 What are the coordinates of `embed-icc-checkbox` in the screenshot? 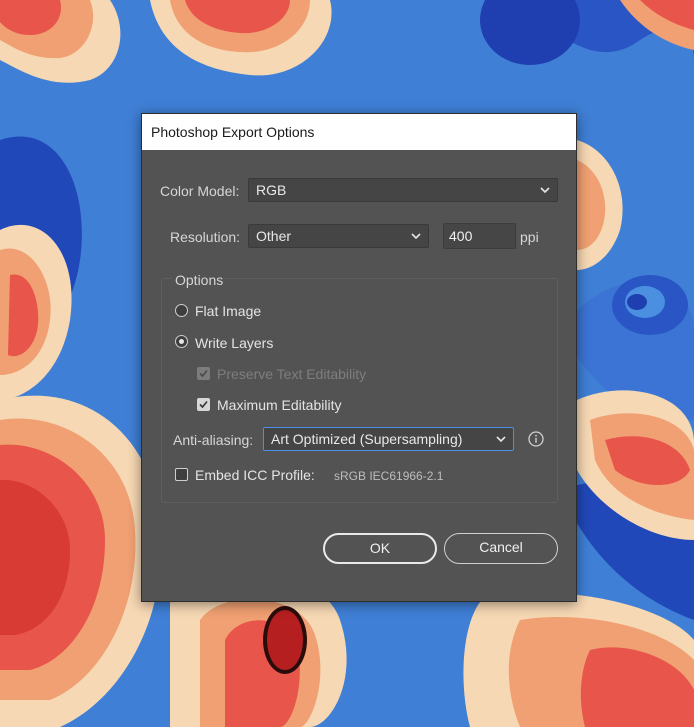 It's located at (181, 474).